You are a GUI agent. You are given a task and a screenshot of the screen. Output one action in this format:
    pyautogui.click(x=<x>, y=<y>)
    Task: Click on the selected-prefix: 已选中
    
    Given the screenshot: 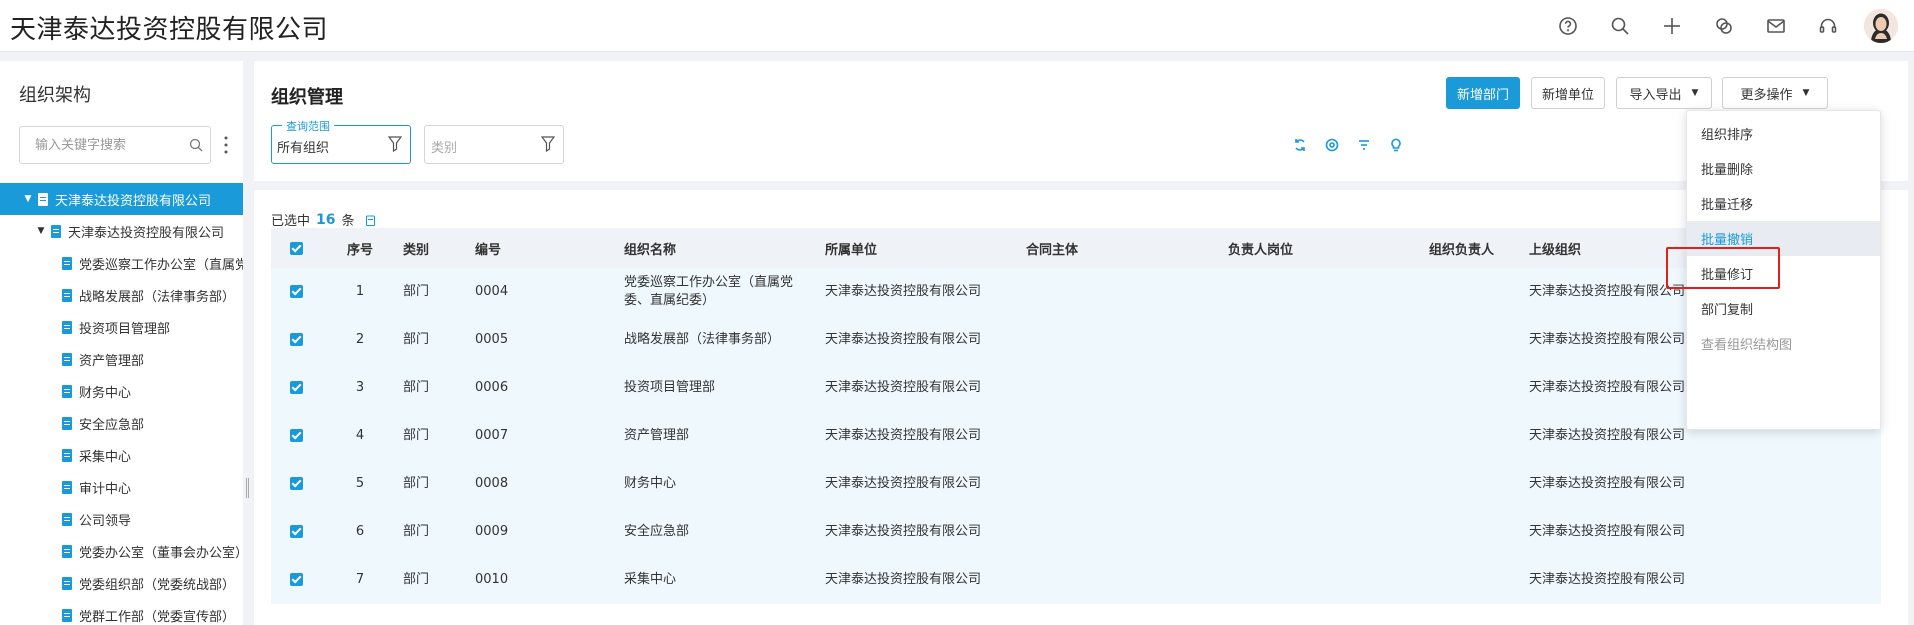 What is the action you would take?
    pyautogui.click(x=291, y=221)
    